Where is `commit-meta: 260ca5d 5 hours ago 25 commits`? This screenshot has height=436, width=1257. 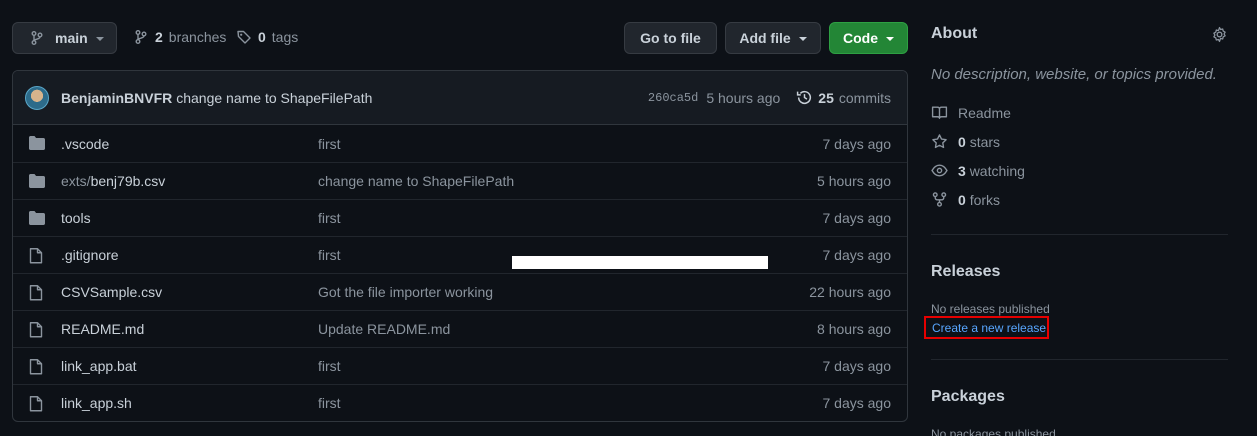 commit-meta: 260ca5d 5 hours ago 25 commits is located at coordinates (769, 97).